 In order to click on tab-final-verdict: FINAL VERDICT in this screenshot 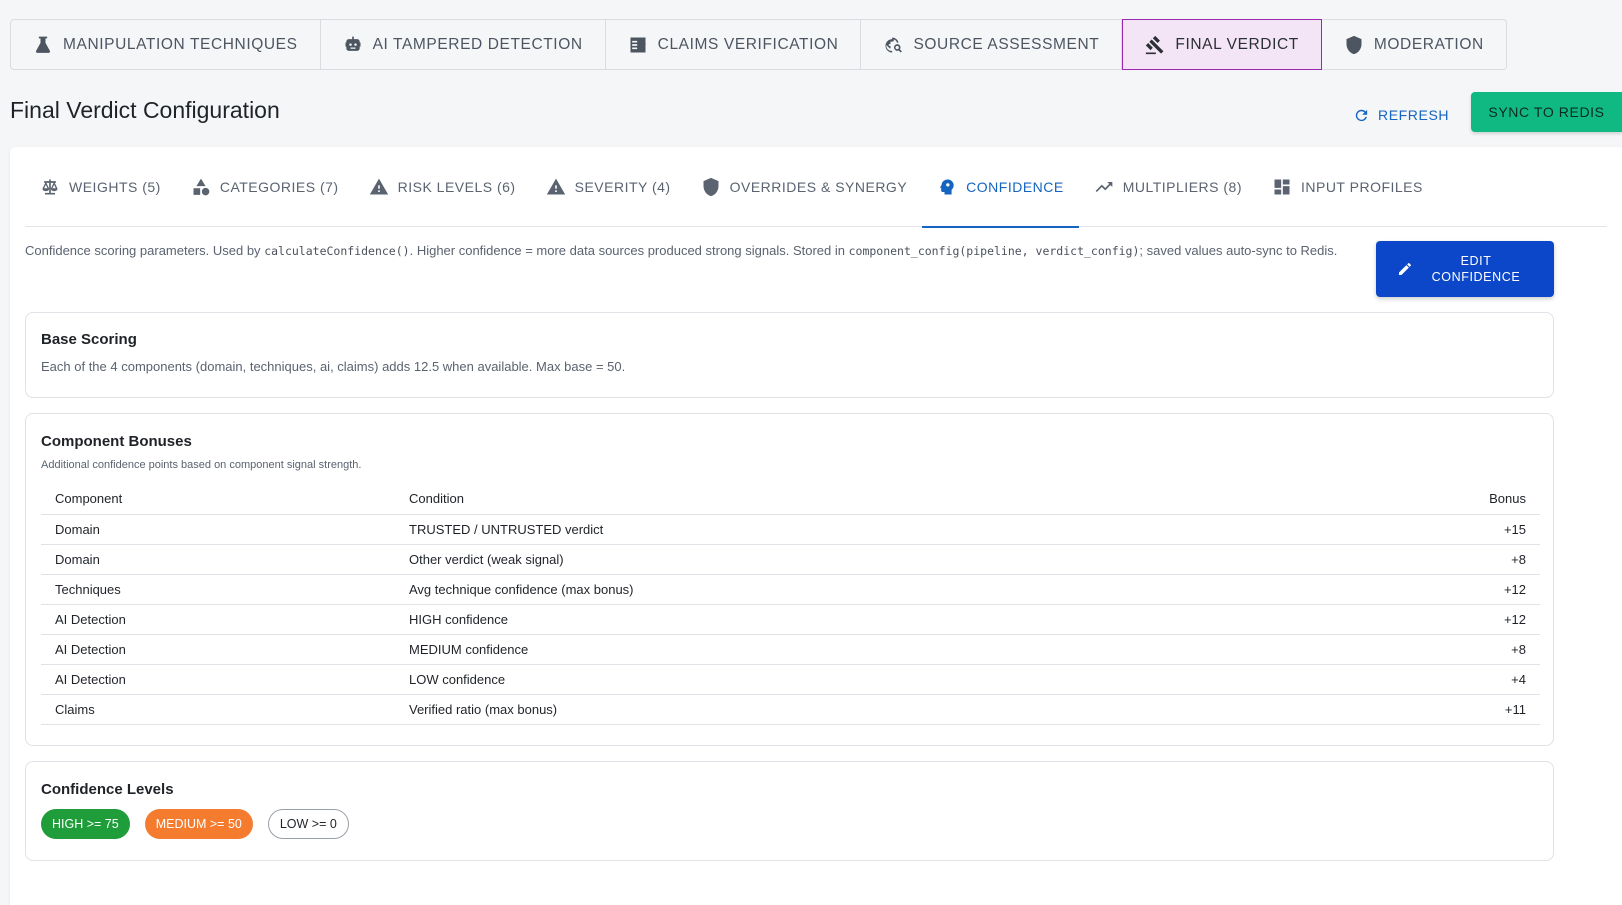, I will do `click(1222, 44)`.